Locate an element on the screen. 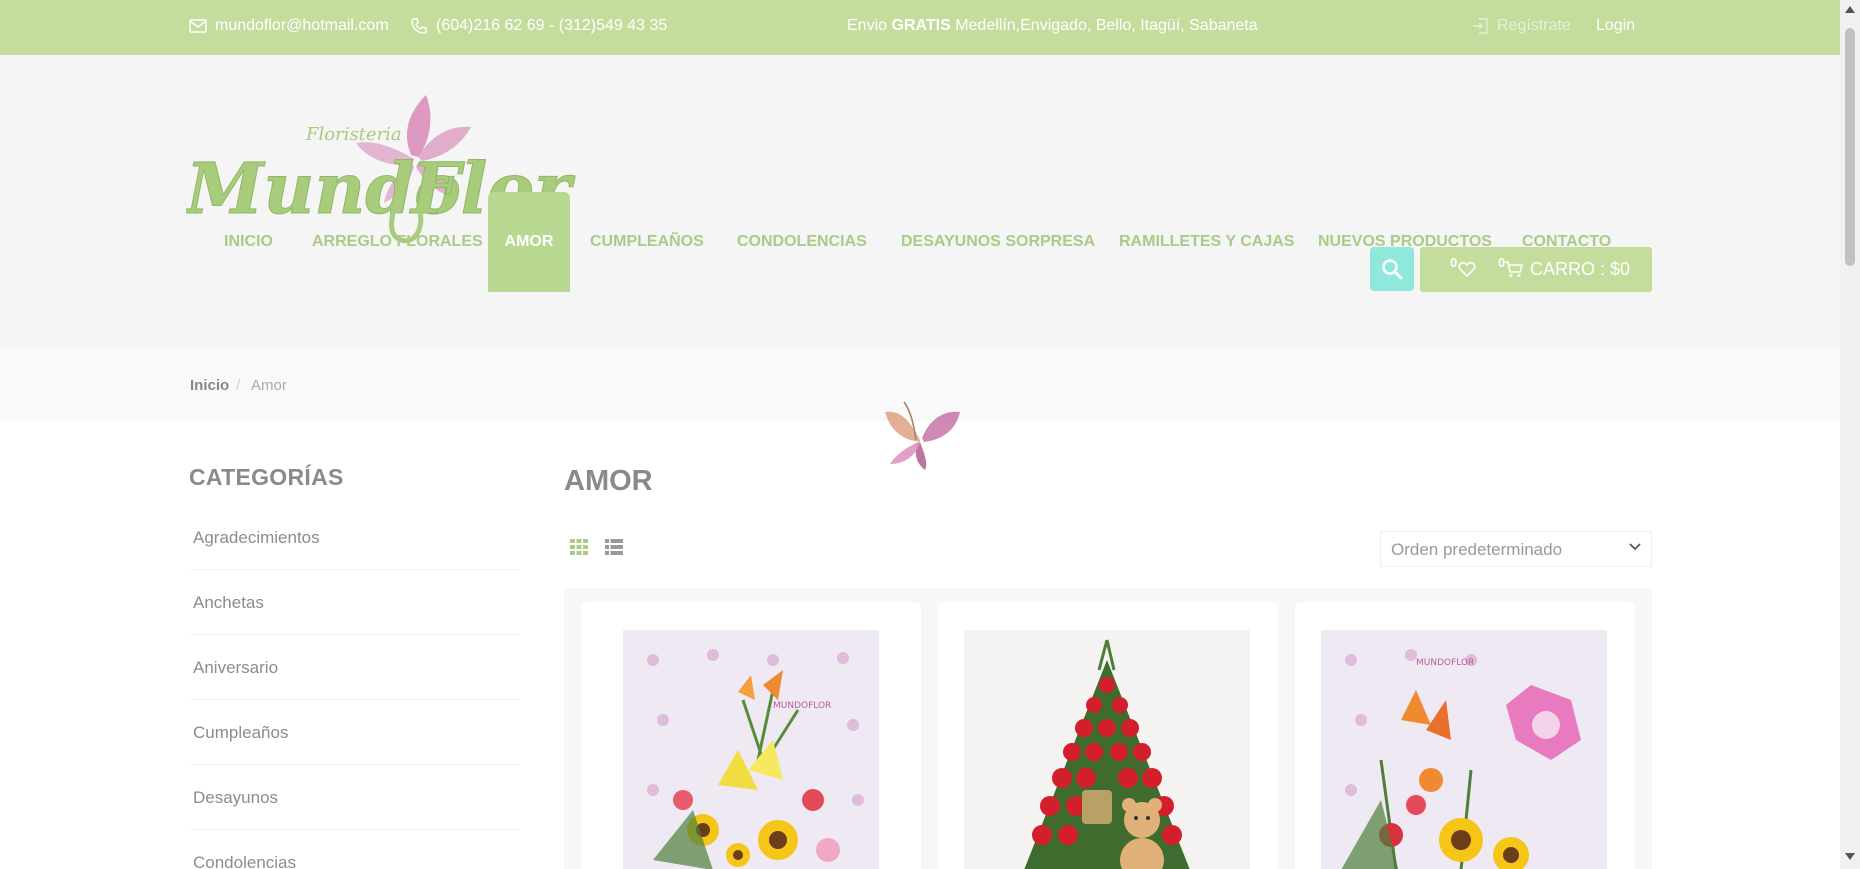  list-view-icon is located at coordinates (614, 547).